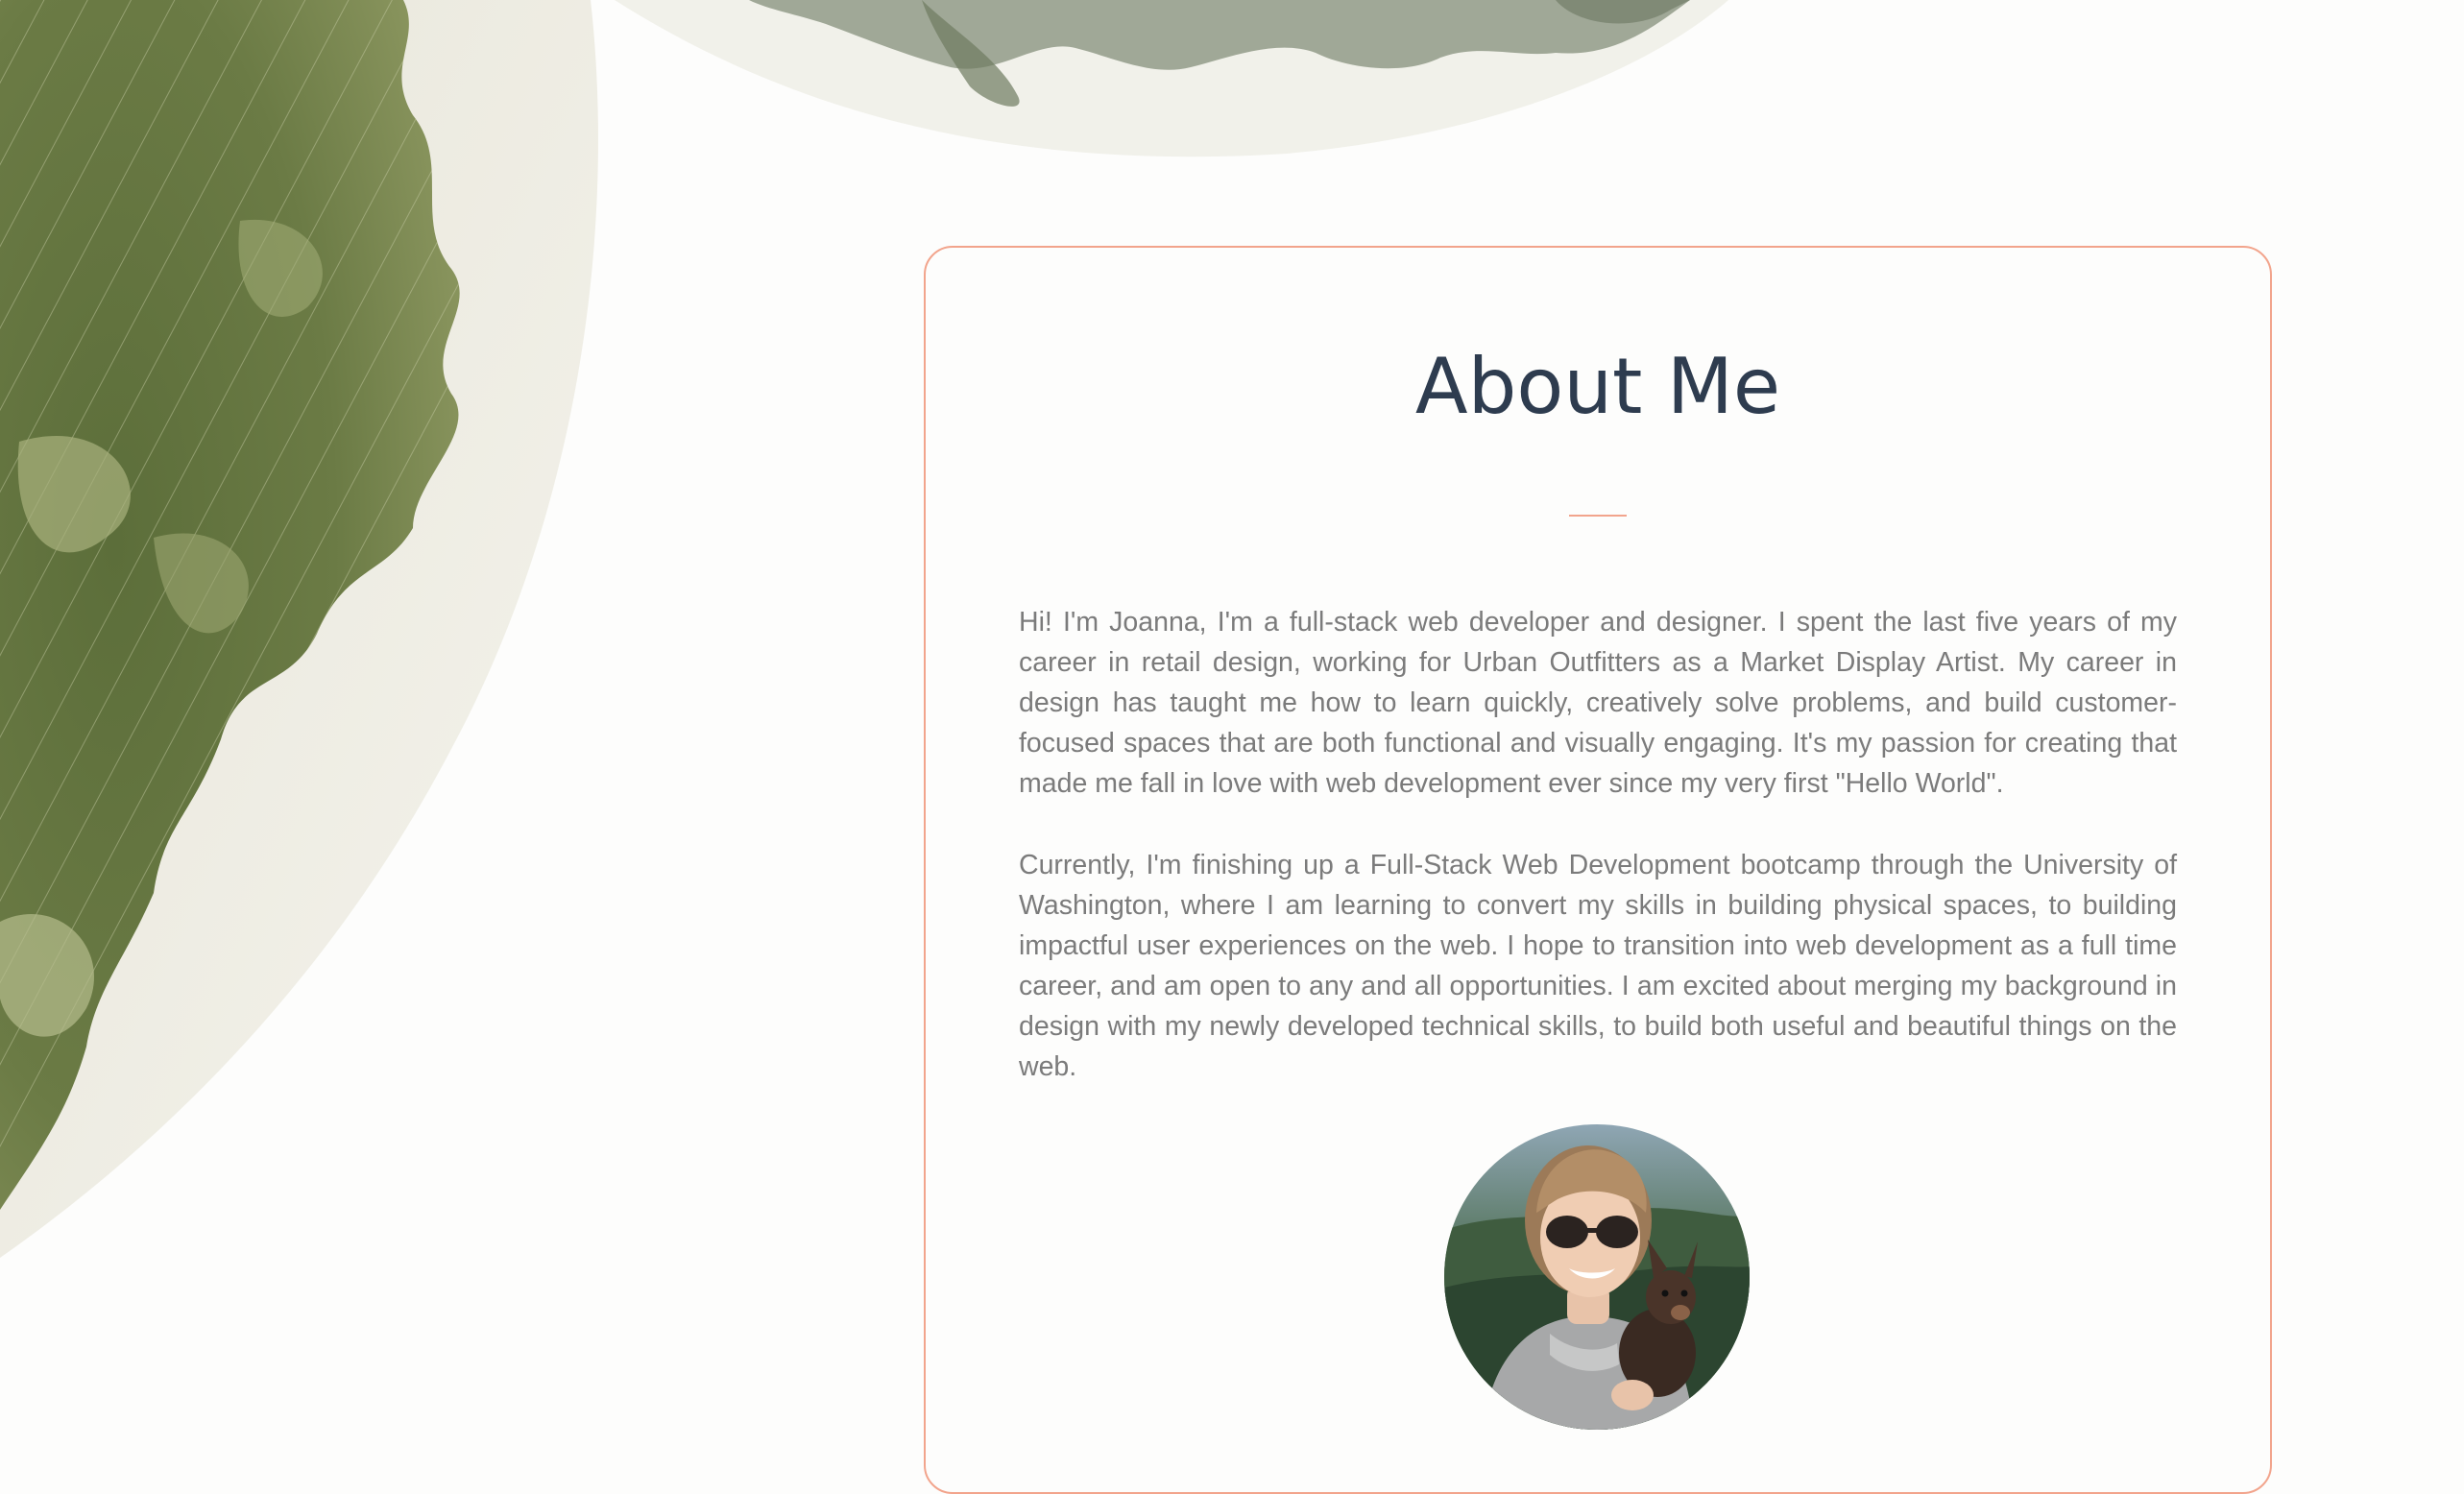  Describe the element at coordinates (1597, 1277) in the screenshot. I see `profile-photo` at that location.